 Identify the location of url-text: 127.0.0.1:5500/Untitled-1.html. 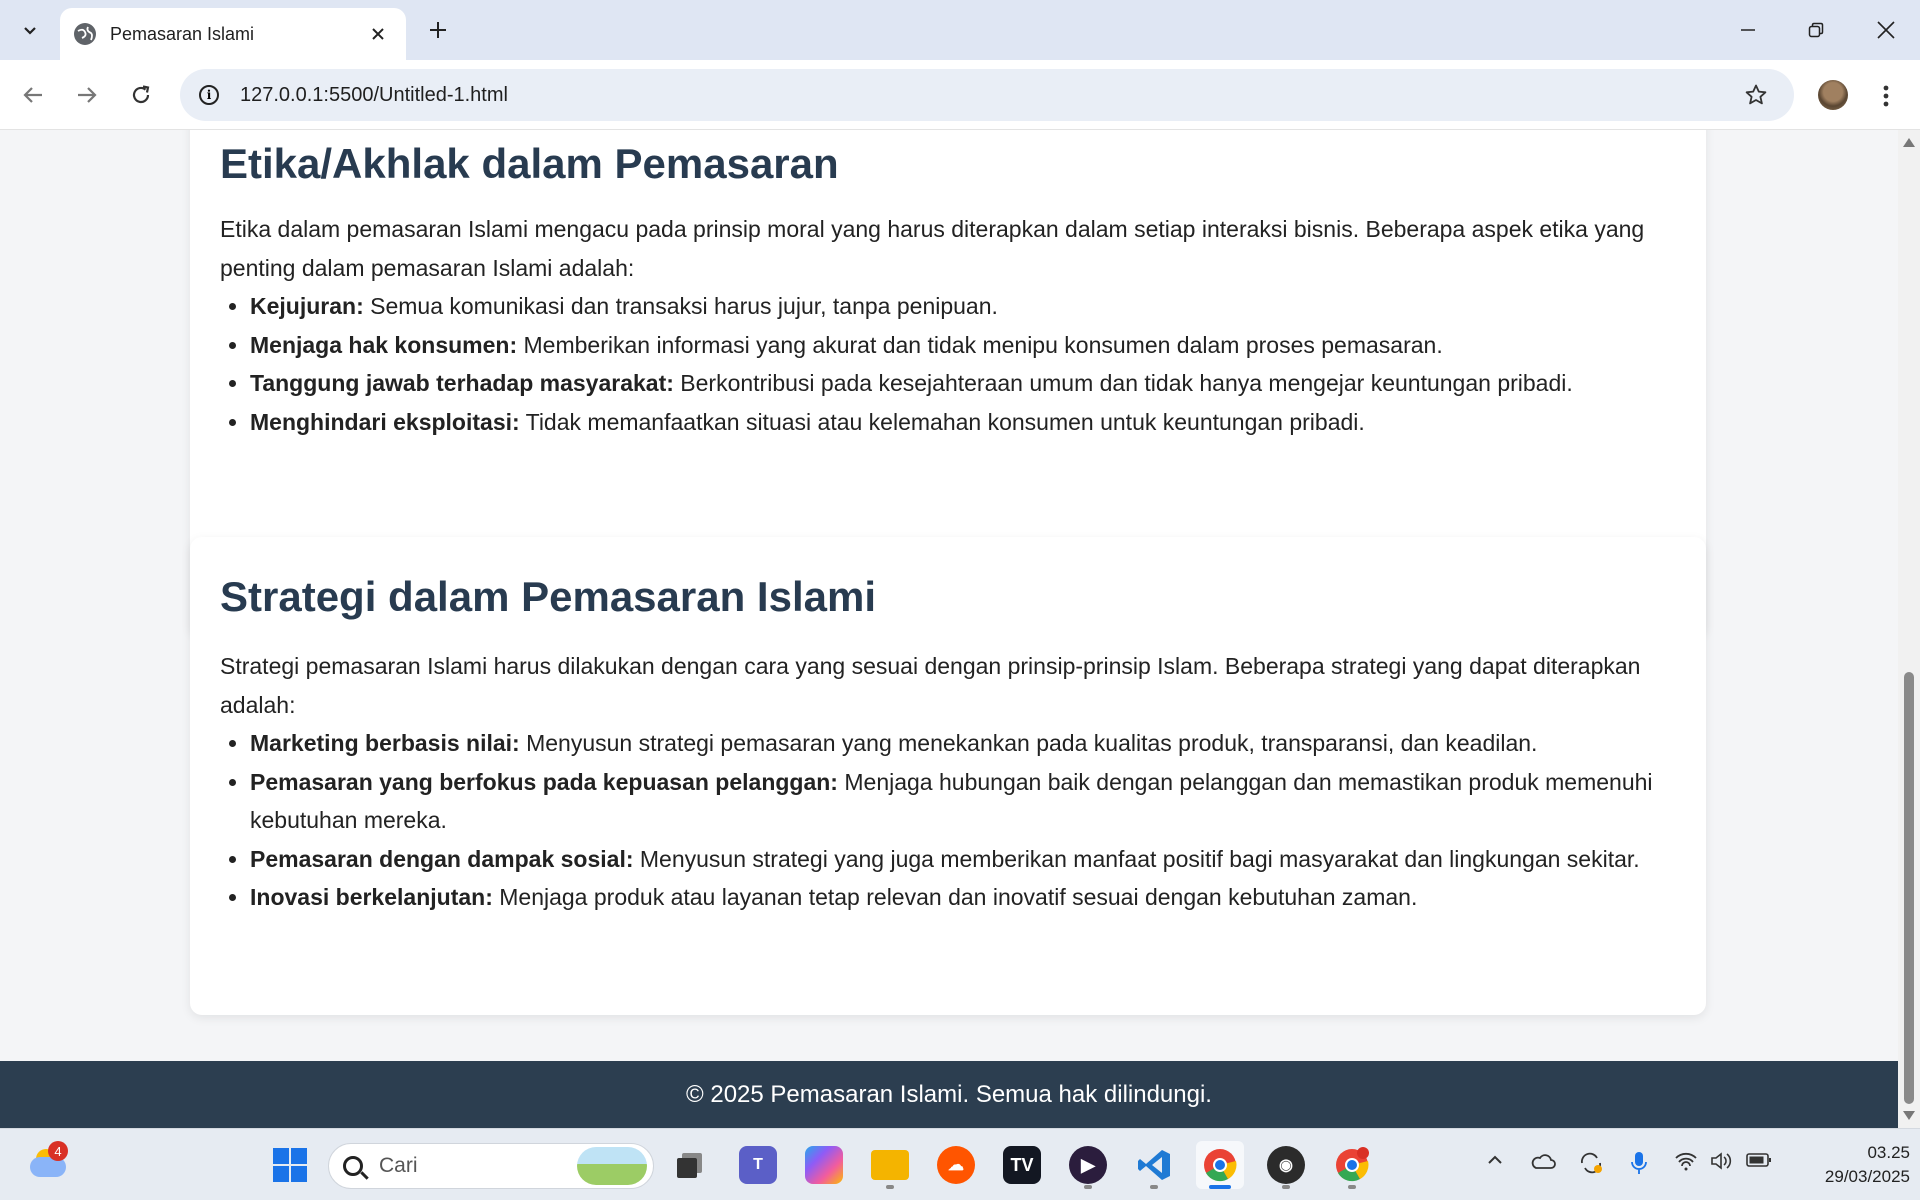
(988, 95).